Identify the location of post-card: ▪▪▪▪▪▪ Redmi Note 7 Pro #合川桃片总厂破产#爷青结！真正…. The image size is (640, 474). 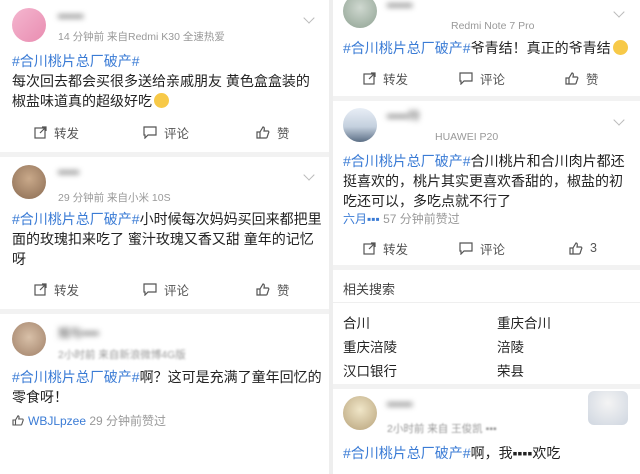
(486, 48).